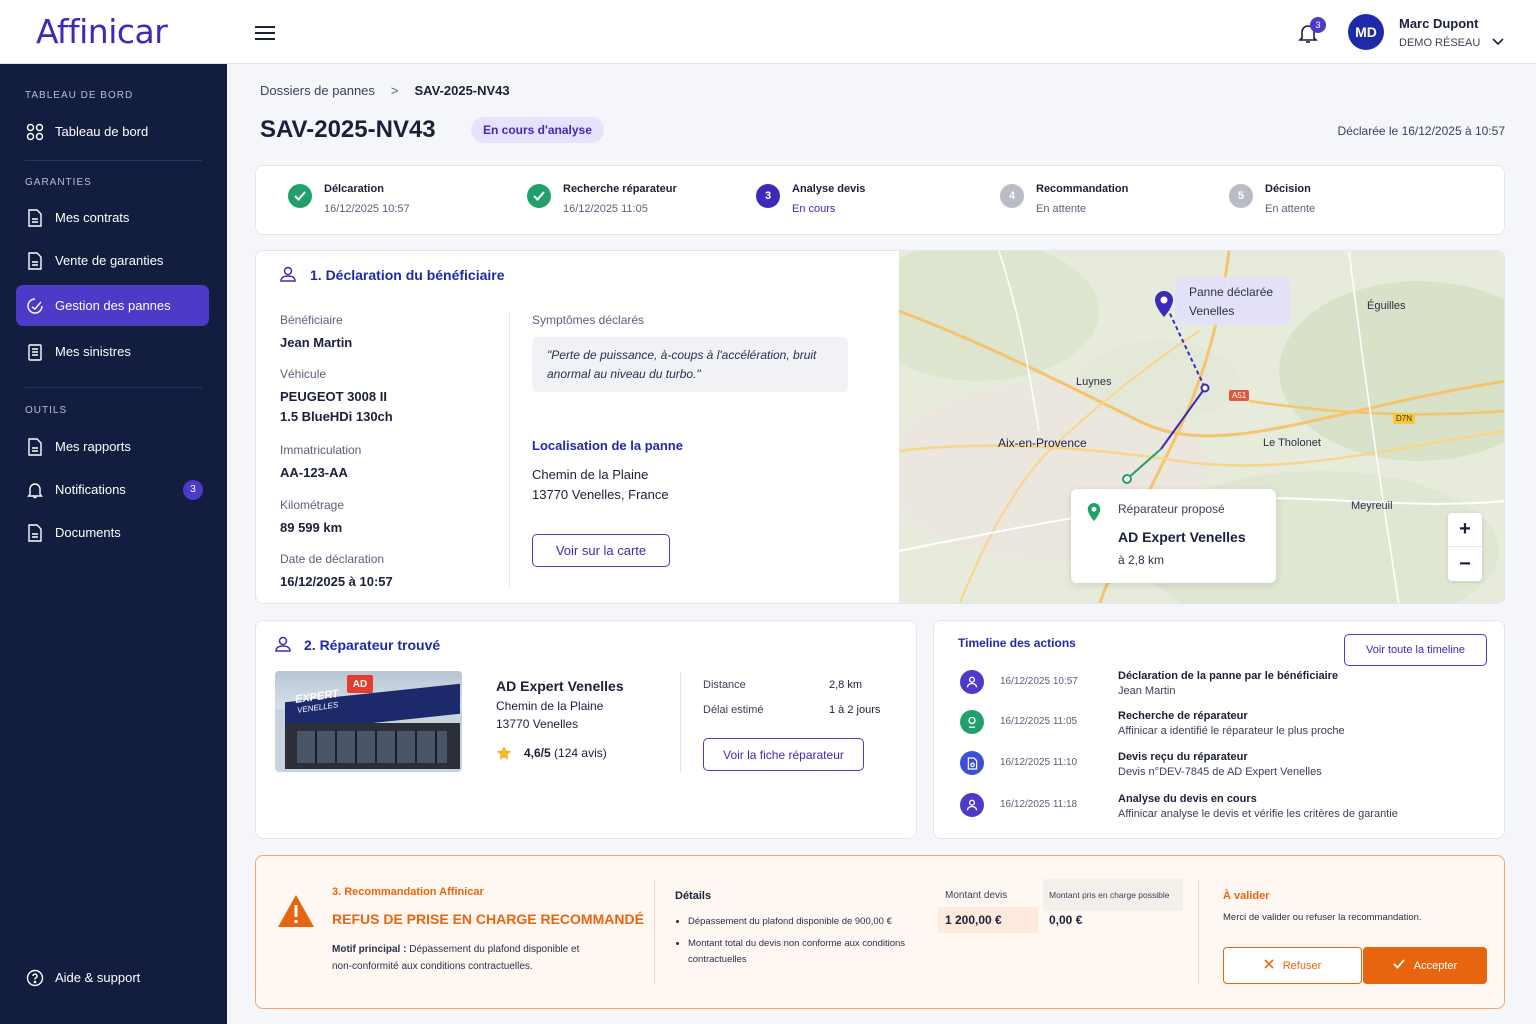 The width and height of the screenshot is (1536, 1024). What do you see at coordinates (972, 722) in the screenshot?
I see `search-user-icon` at bounding box center [972, 722].